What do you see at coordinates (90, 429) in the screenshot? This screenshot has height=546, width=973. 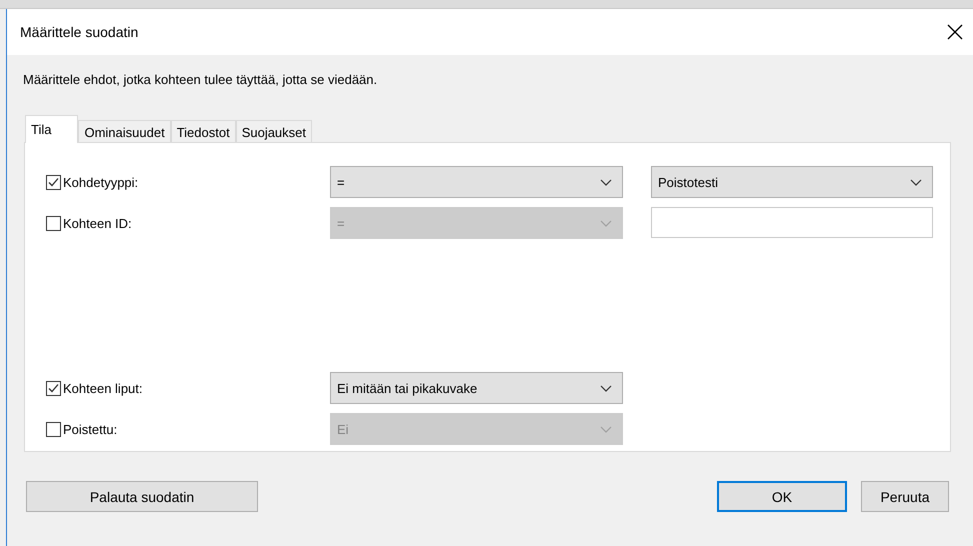 I see `checkbox-label: Poistettu:` at bounding box center [90, 429].